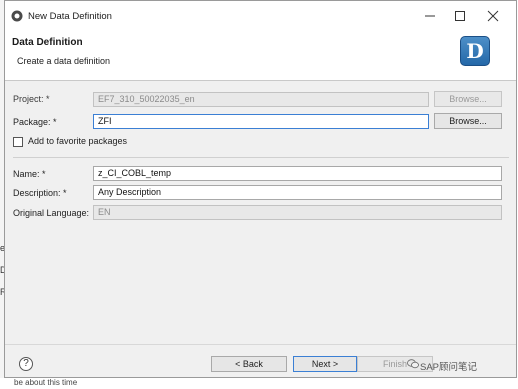 The width and height of the screenshot is (518, 389). Describe the element at coordinates (31, 99) in the screenshot. I see `project-label: Project: *` at that location.